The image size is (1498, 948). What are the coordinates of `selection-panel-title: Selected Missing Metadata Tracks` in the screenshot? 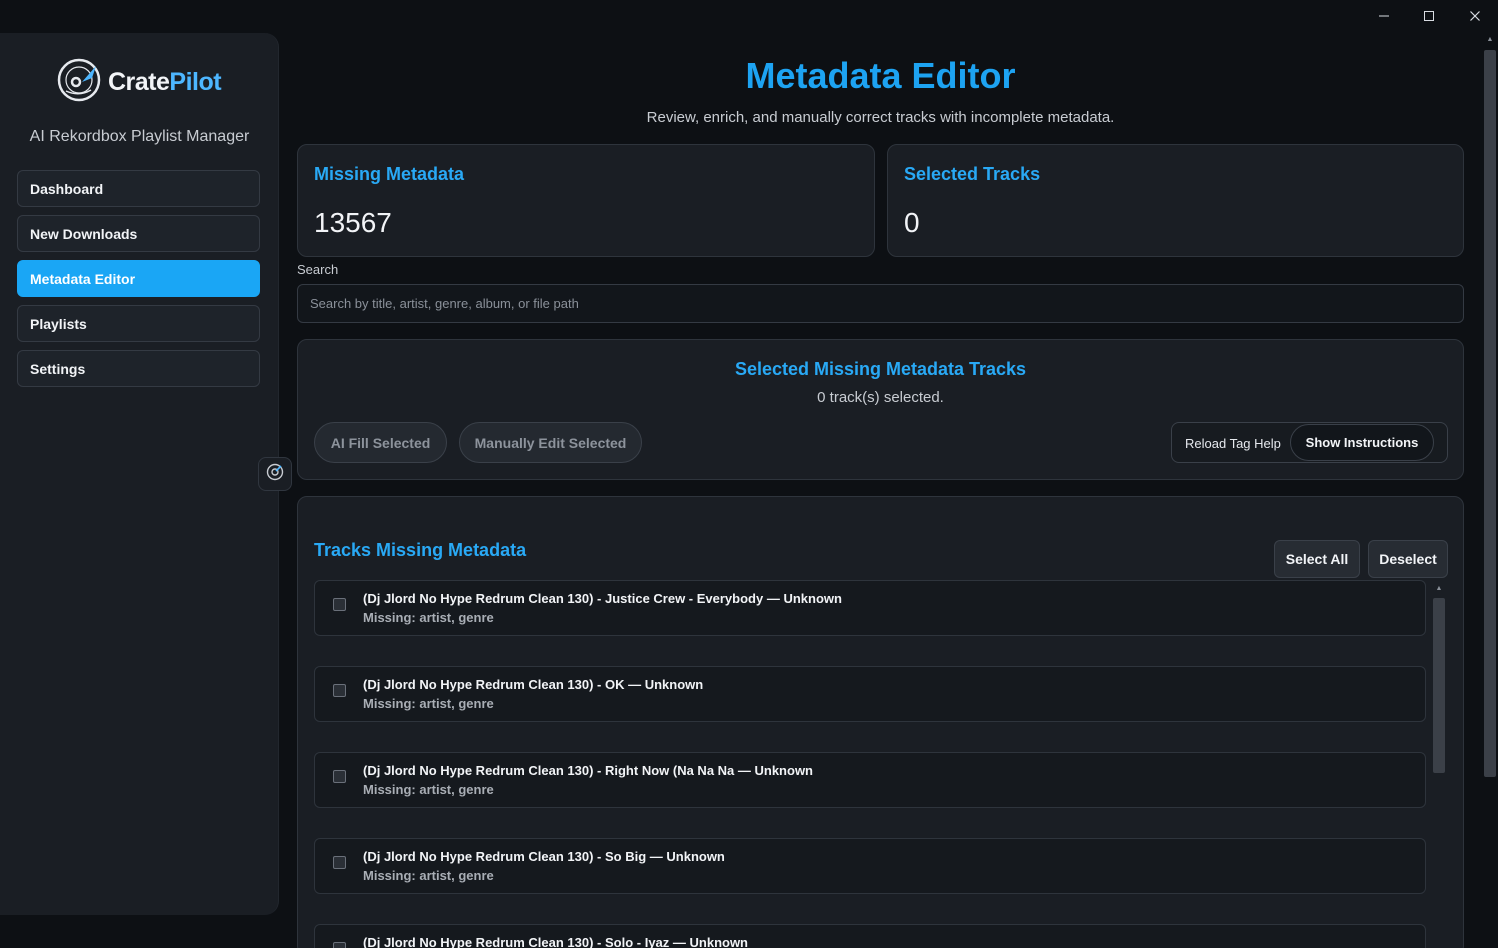 It's located at (880, 369).